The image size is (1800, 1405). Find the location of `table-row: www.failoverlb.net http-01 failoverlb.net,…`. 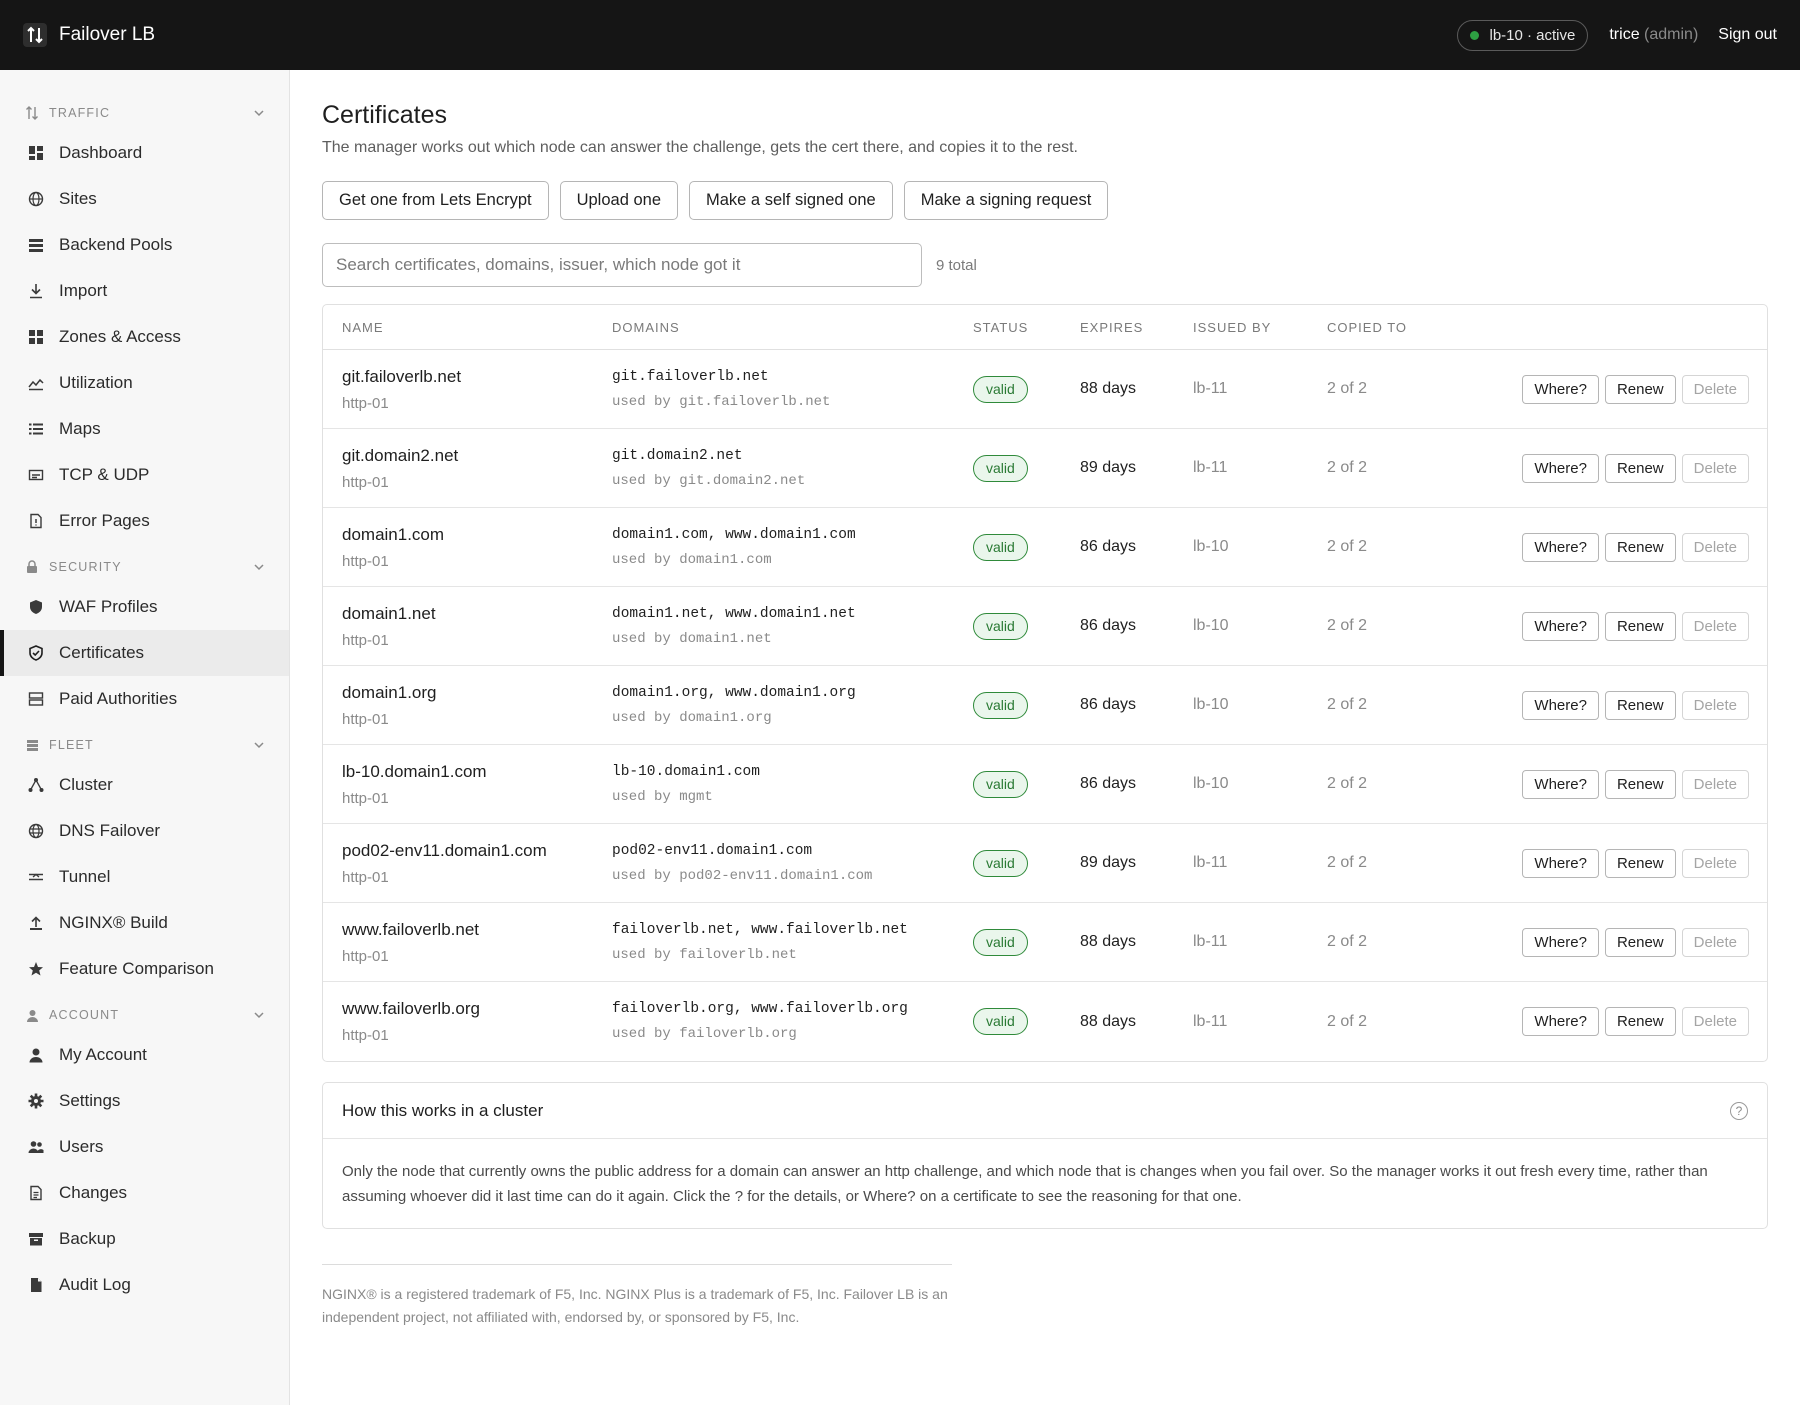

table-row: www.failoverlb.net http-01 failoverlb.net,… is located at coordinates (1045, 942).